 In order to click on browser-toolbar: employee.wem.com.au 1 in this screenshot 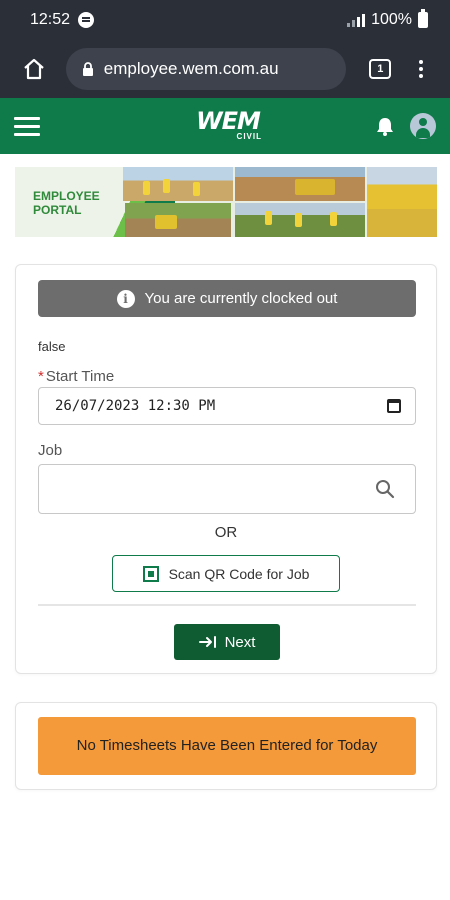, I will do `click(225, 69)`.